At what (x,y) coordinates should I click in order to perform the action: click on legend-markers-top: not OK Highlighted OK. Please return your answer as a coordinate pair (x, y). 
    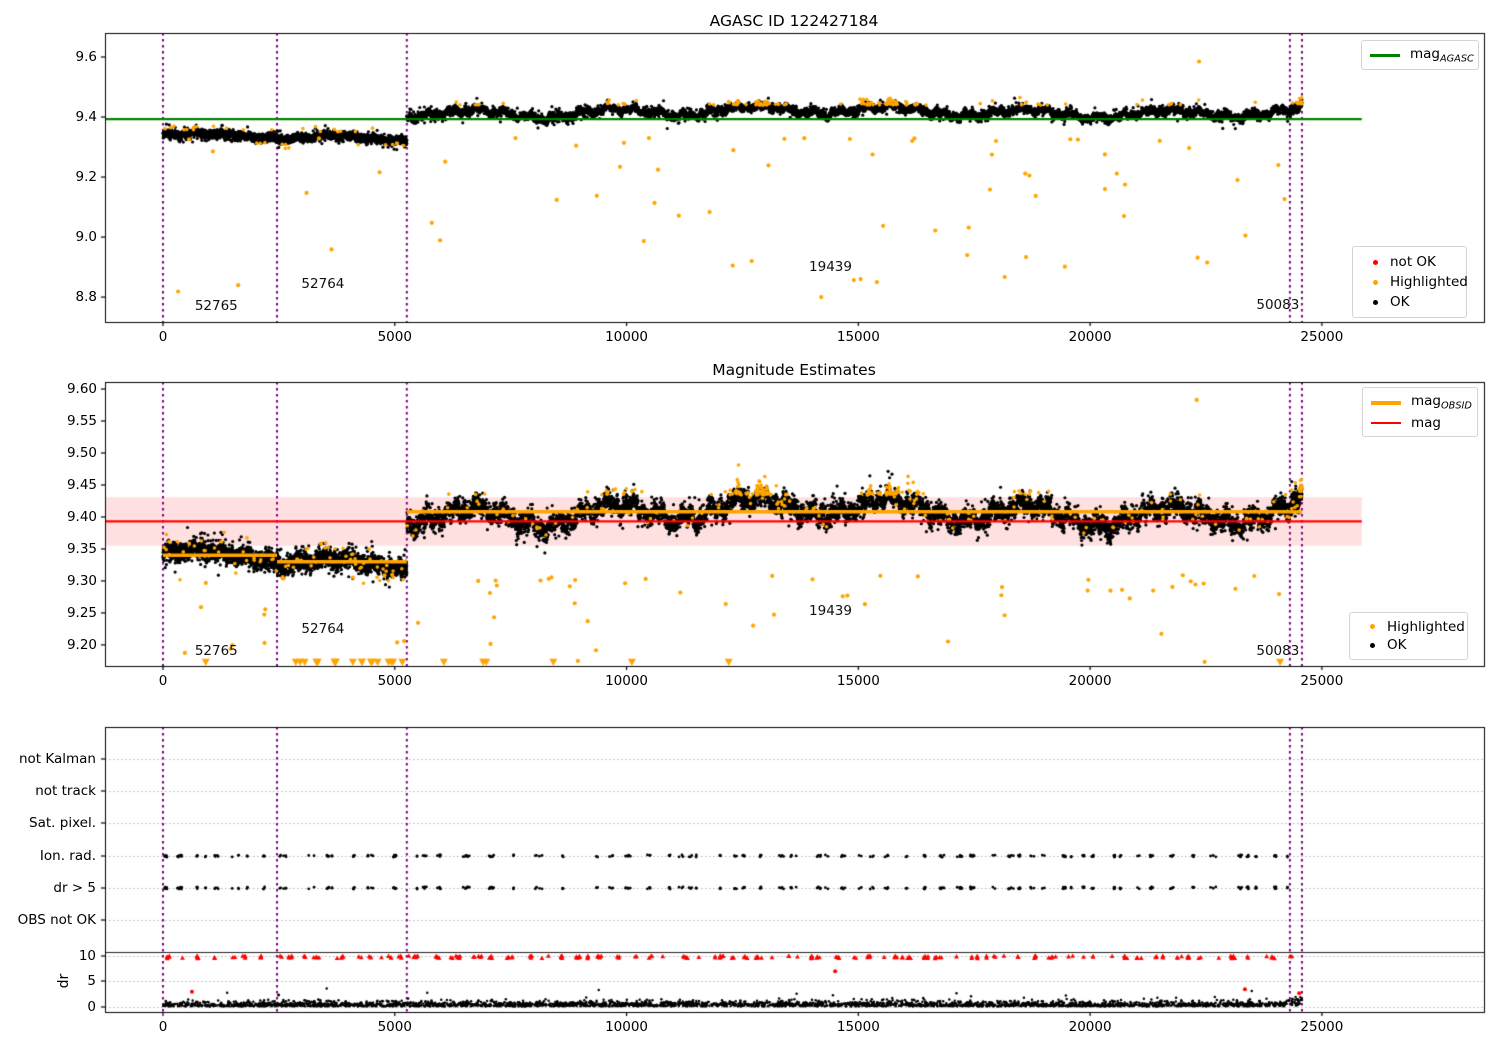
    Looking at the image, I should click on (1410, 282).